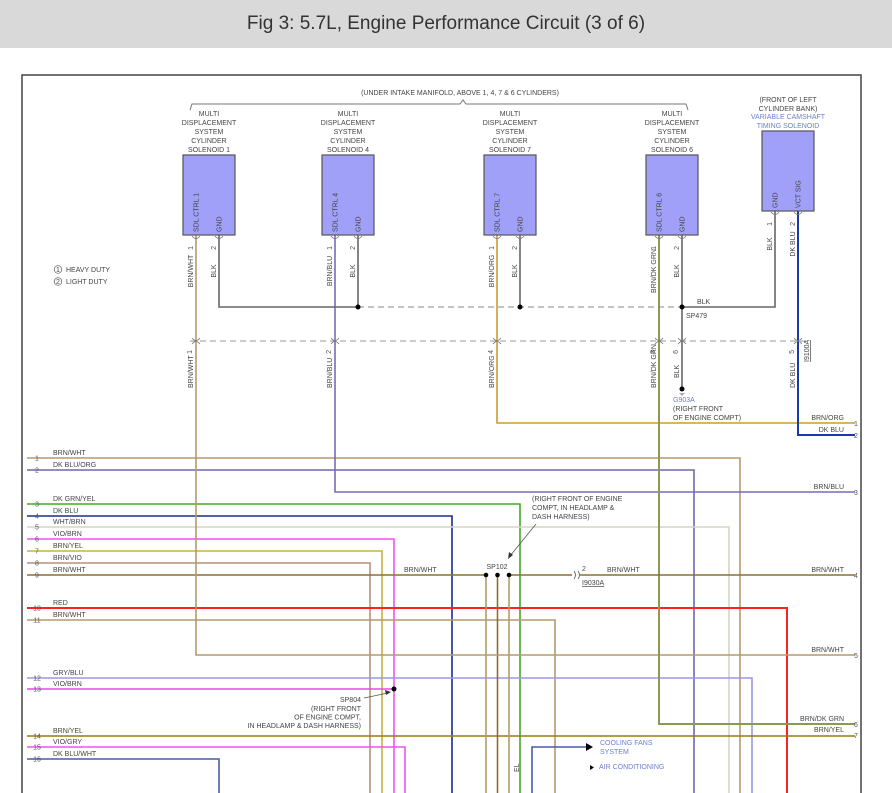 The image size is (892, 793). I want to click on connector-wire-label: BRN/BLU, so click(330, 373).